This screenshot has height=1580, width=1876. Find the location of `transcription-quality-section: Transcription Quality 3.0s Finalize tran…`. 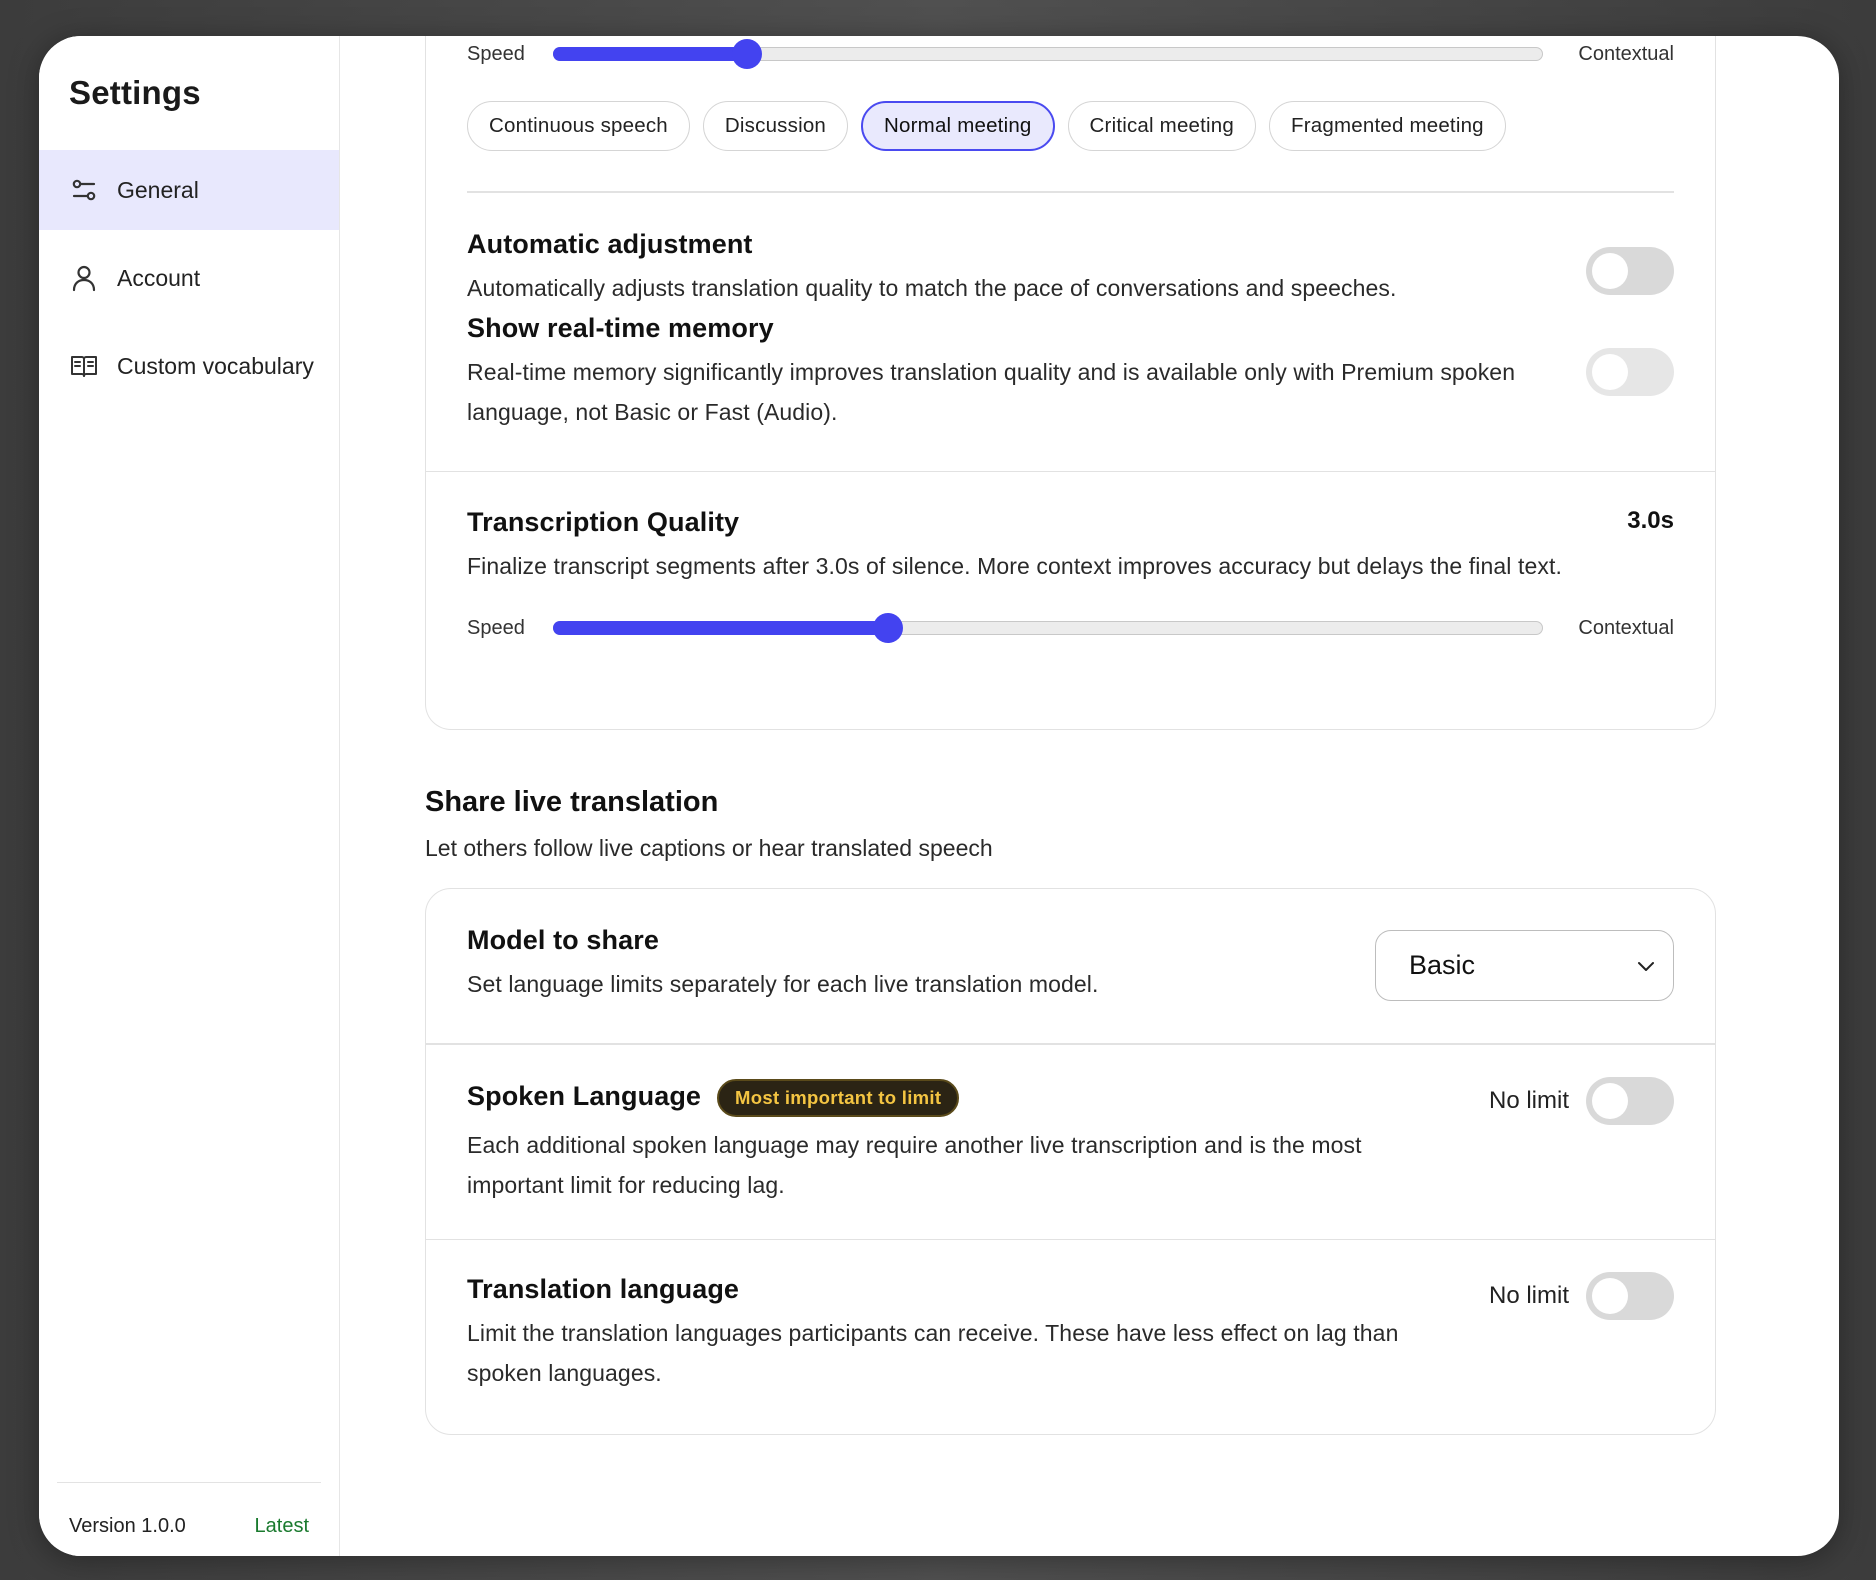

transcription-quality-section: Transcription Quality 3.0s Finalize tran… is located at coordinates (1070, 600).